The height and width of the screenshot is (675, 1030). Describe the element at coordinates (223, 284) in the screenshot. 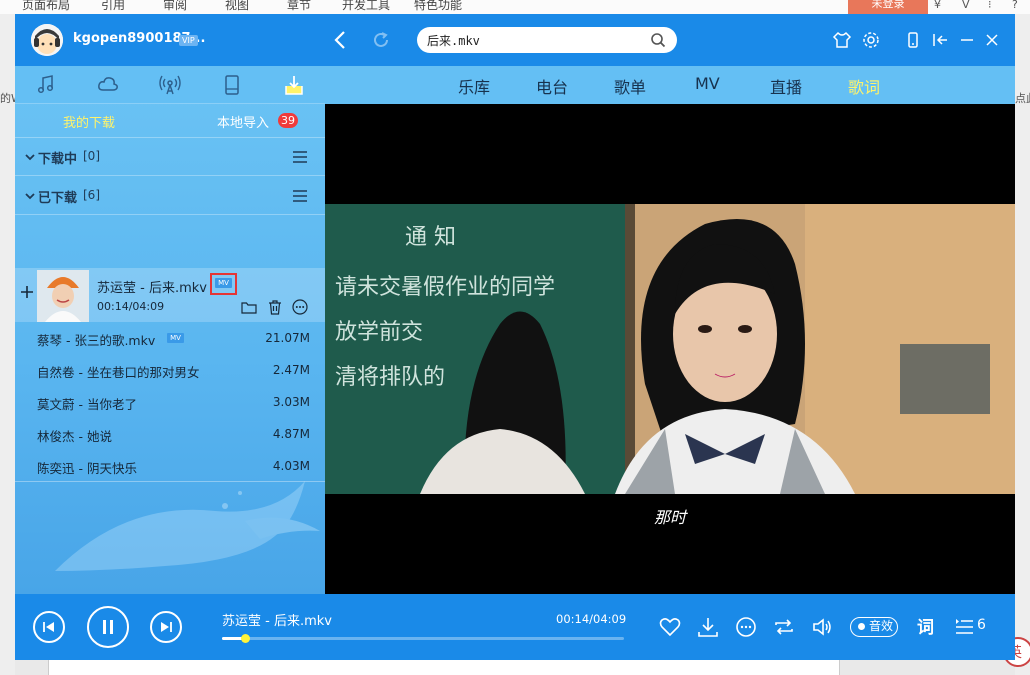

I see `mv-badge-highlight: MV` at that location.